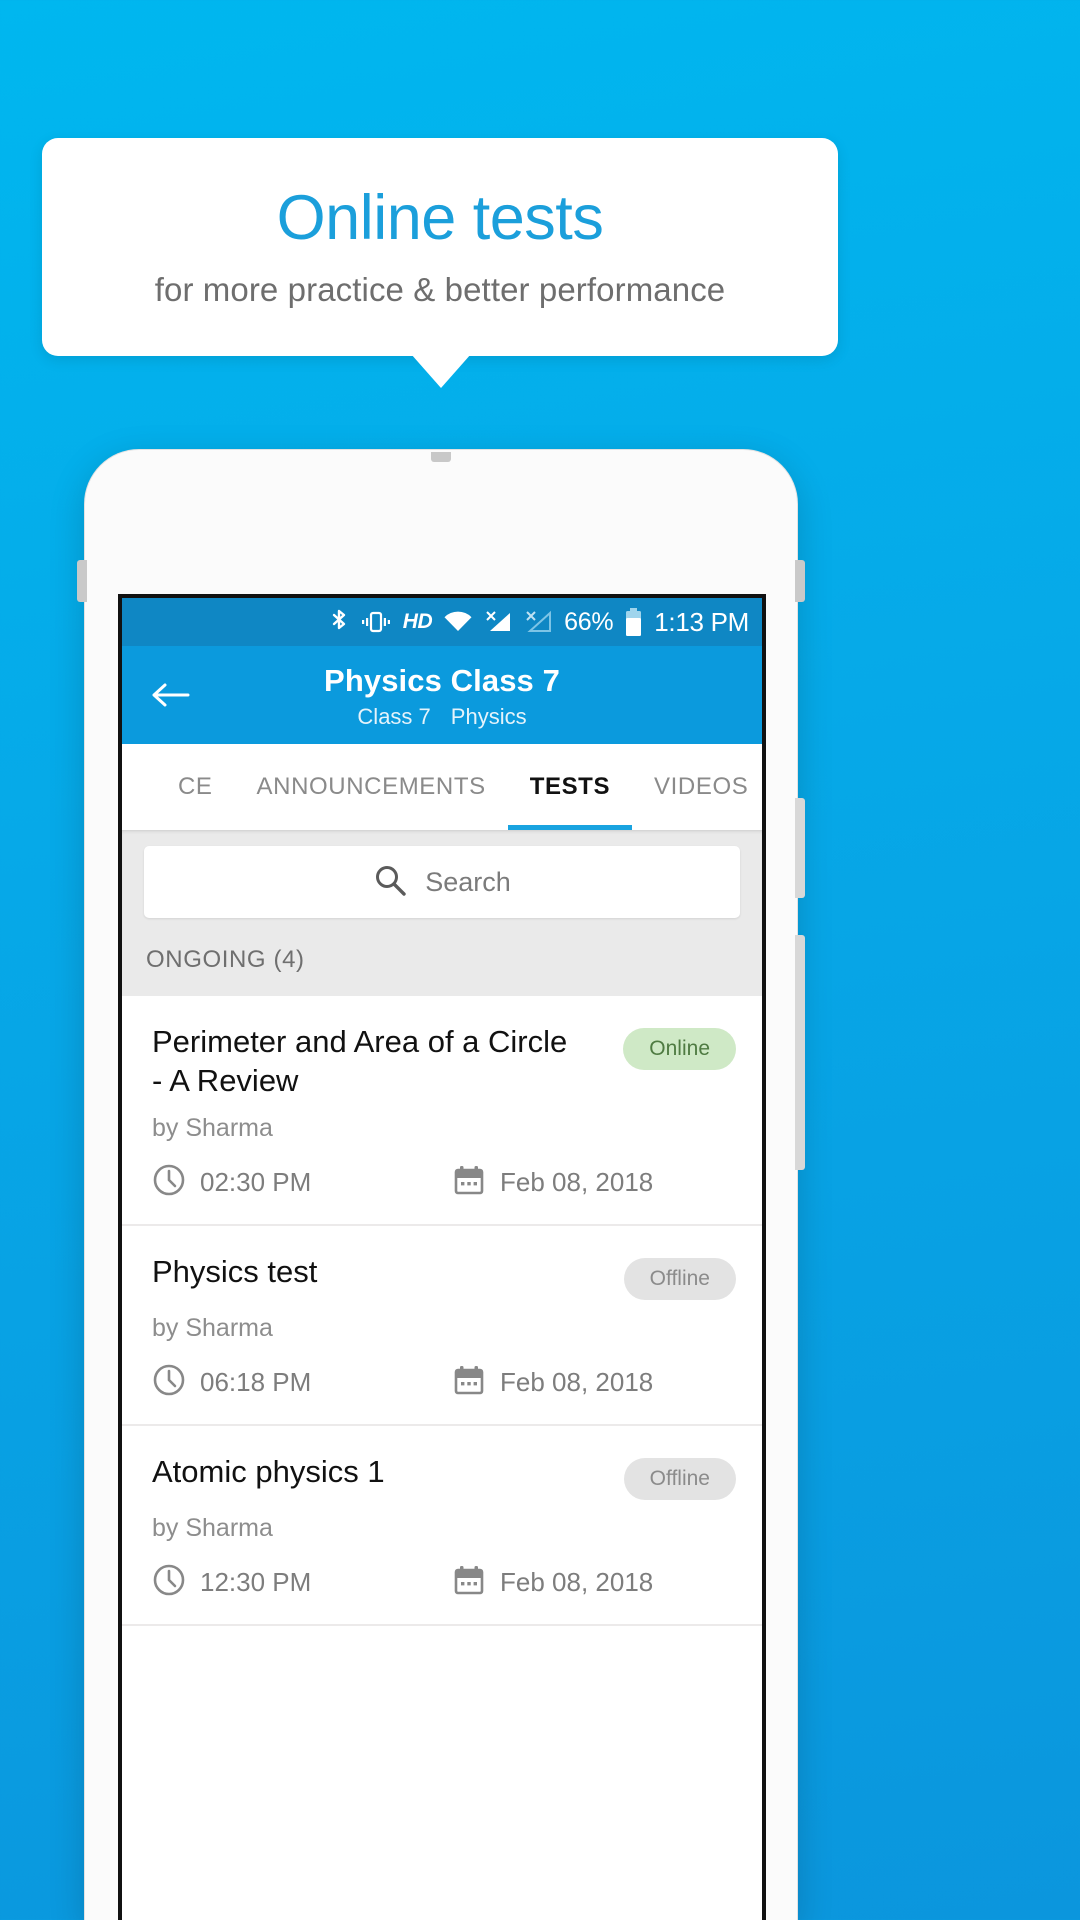  Describe the element at coordinates (440, 217) in the screenshot. I see `promo-title: Online tests` at that location.